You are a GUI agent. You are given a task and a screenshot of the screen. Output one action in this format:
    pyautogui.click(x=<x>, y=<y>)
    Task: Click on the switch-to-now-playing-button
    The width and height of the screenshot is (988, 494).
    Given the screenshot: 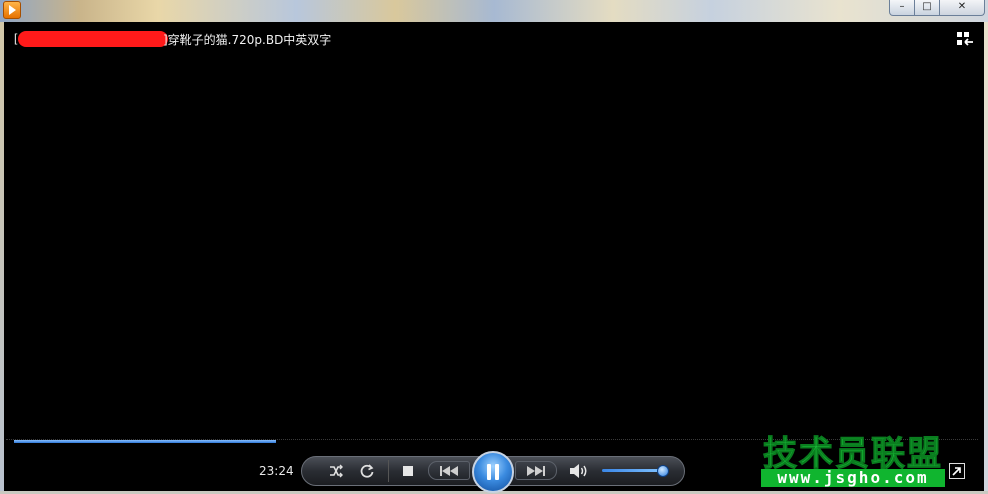 What is the action you would take?
    pyautogui.click(x=957, y=471)
    